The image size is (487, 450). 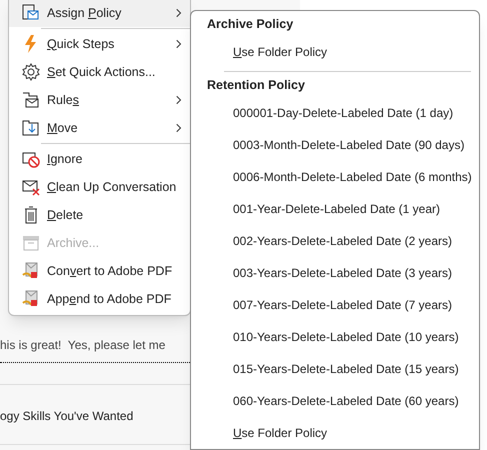 I want to click on menu-item: 060-Years-Delete-Labeled Date (60 years), so click(x=335, y=401).